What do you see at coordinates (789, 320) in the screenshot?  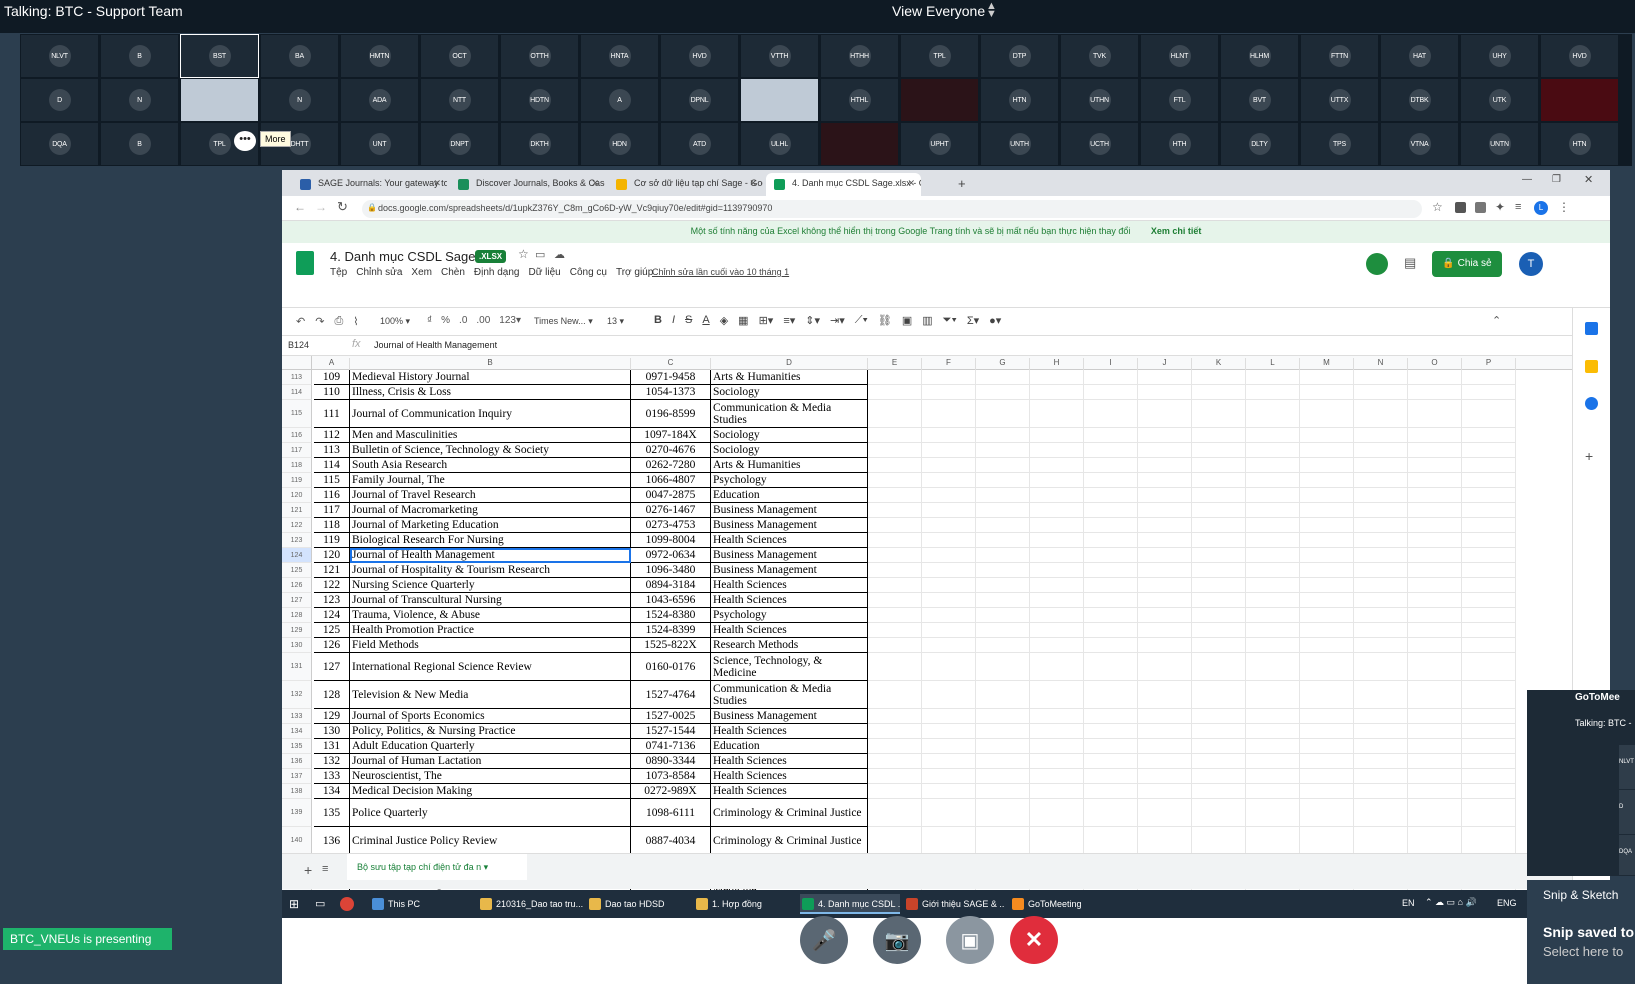 I see `align-left-icon: ≡▾` at bounding box center [789, 320].